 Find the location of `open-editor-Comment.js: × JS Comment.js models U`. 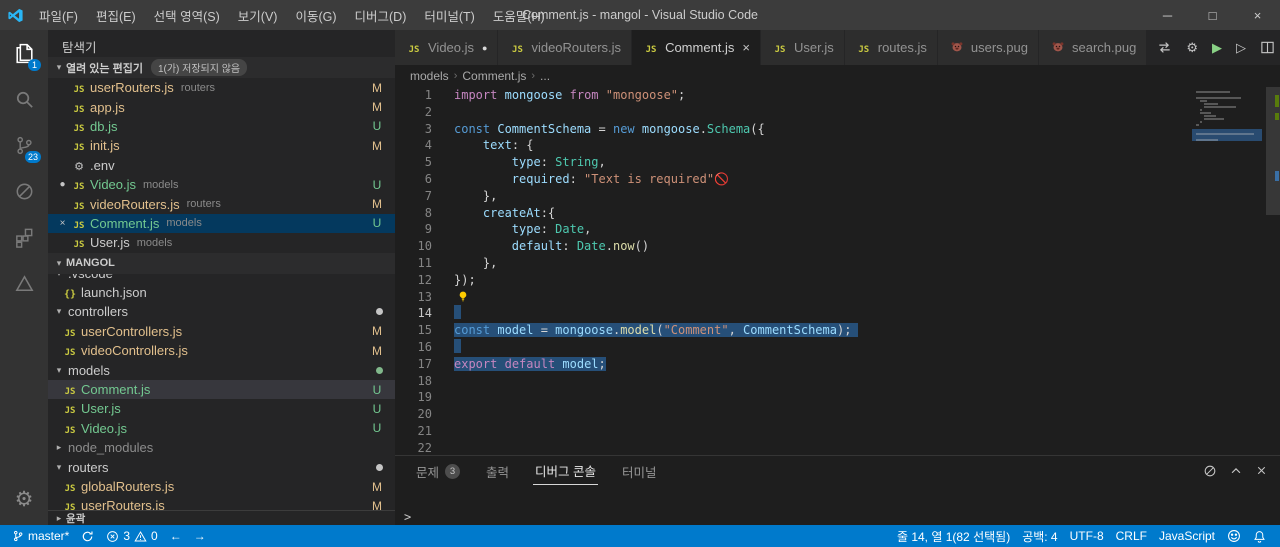

open-editor-Comment.js: × JS Comment.js models U is located at coordinates (221, 223).